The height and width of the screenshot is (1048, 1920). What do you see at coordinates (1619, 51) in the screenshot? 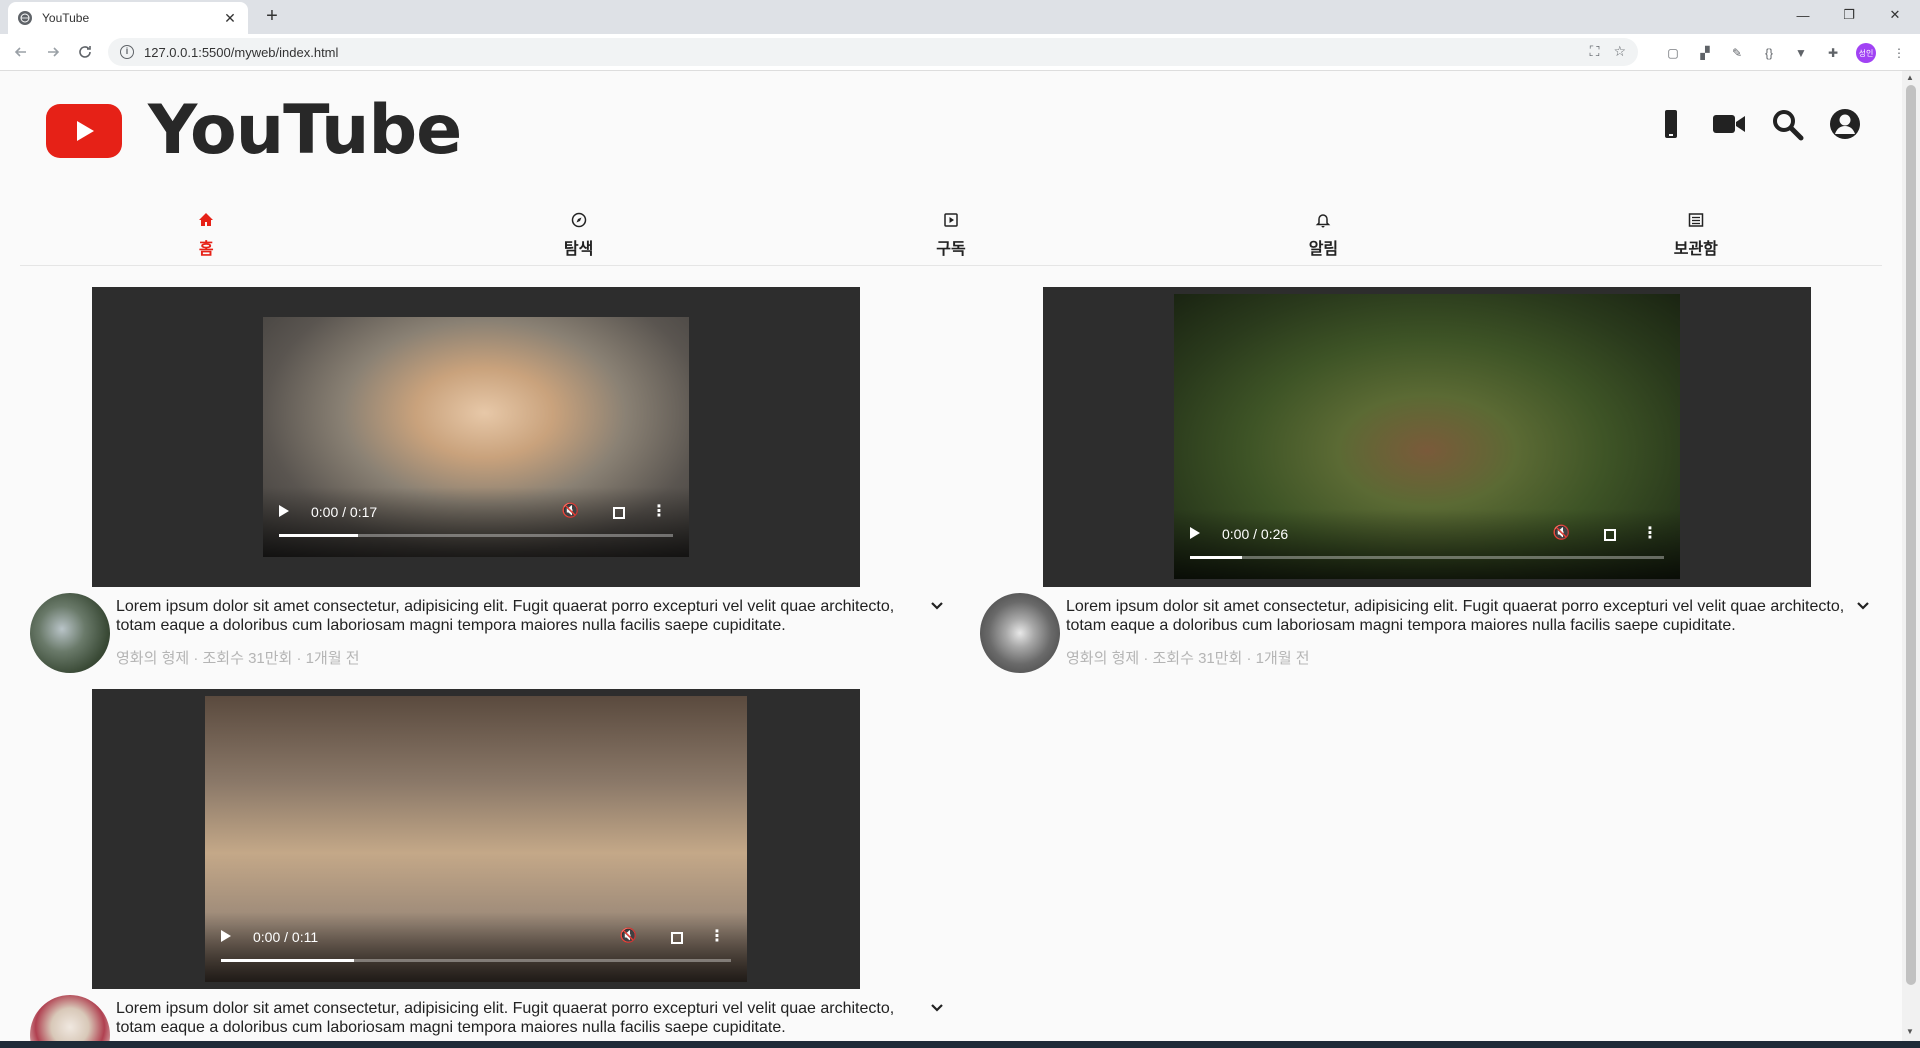
I see `bookmark-star-icon: ☆` at bounding box center [1619, 51].